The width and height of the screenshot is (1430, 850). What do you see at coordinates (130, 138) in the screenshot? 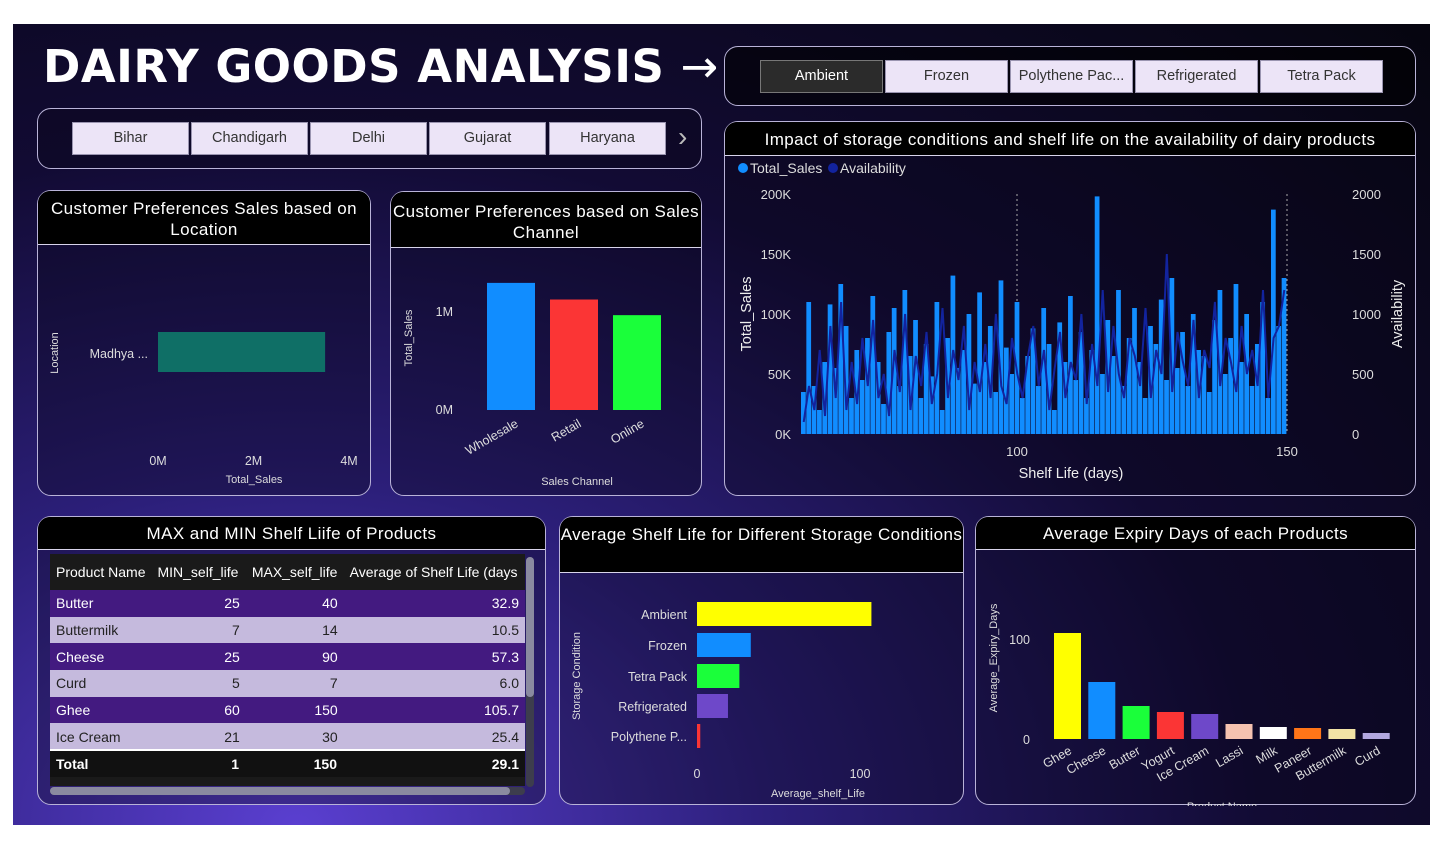
I see `location-option-bihar: Bihar` at bounding box center [130, 138].